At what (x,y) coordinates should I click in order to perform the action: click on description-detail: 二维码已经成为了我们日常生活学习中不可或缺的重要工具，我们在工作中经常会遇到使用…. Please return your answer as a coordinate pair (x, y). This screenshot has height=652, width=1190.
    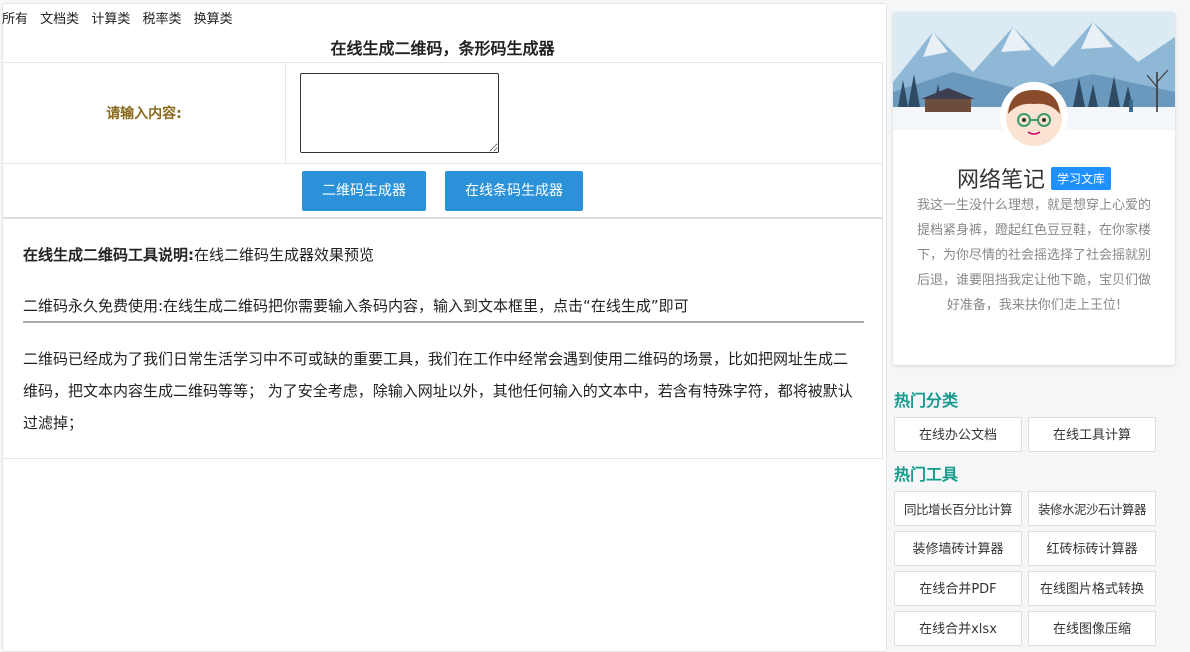
    Looking at the image, I should click on (438, 391).